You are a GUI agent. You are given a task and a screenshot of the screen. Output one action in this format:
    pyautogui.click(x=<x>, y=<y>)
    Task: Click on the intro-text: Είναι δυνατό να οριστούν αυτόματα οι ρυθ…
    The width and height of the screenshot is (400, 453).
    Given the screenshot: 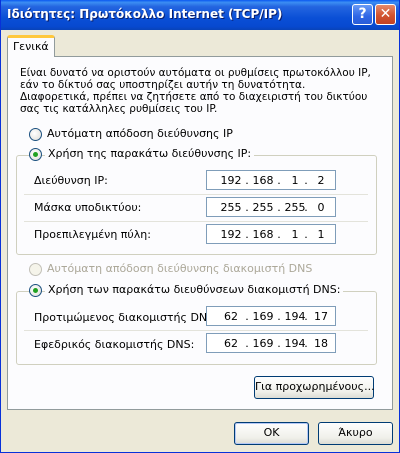 What is the action you would take?
    pyautogui.click(x=195, y=91)
    